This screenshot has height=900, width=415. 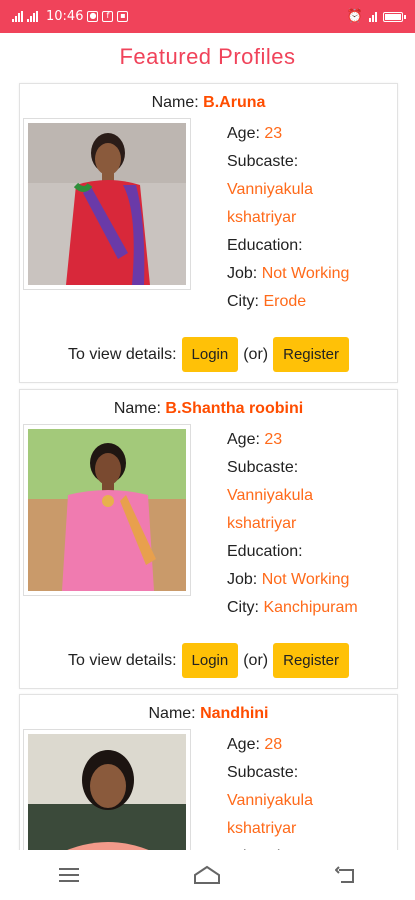 What do you see at coordinates (234, 408) in the screenshot?
I see `profile-name: B.Shantha roobini` at bounding box center [234, 408].